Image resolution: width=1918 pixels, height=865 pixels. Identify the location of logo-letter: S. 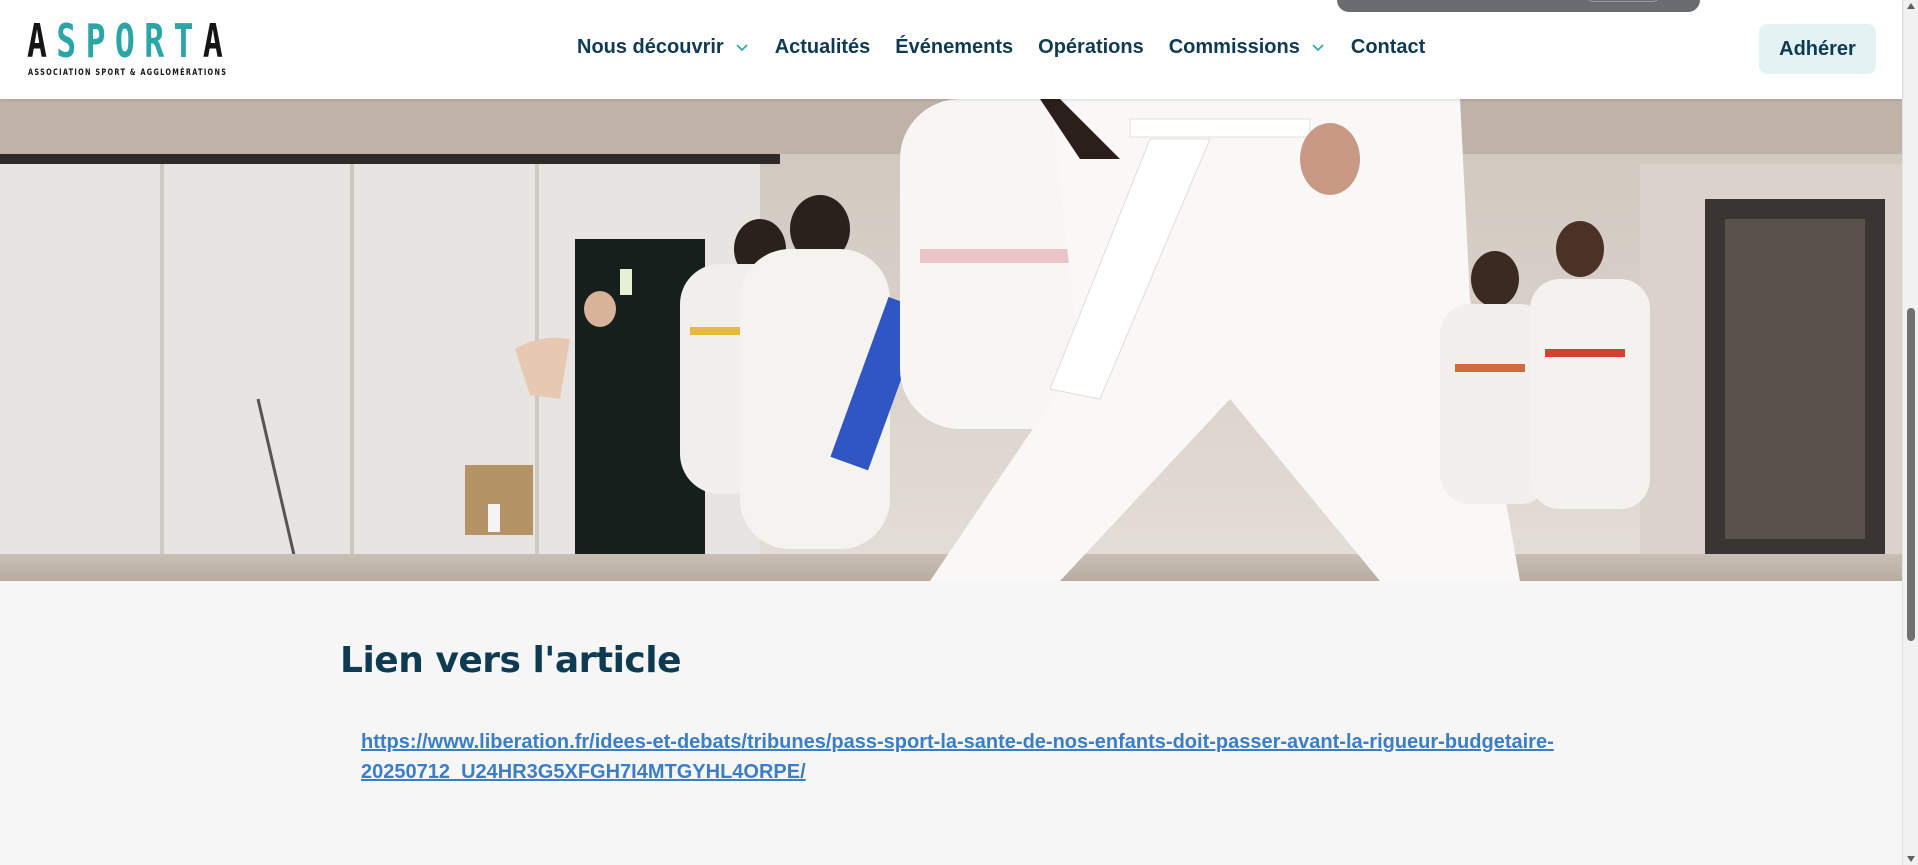
(71, 41).